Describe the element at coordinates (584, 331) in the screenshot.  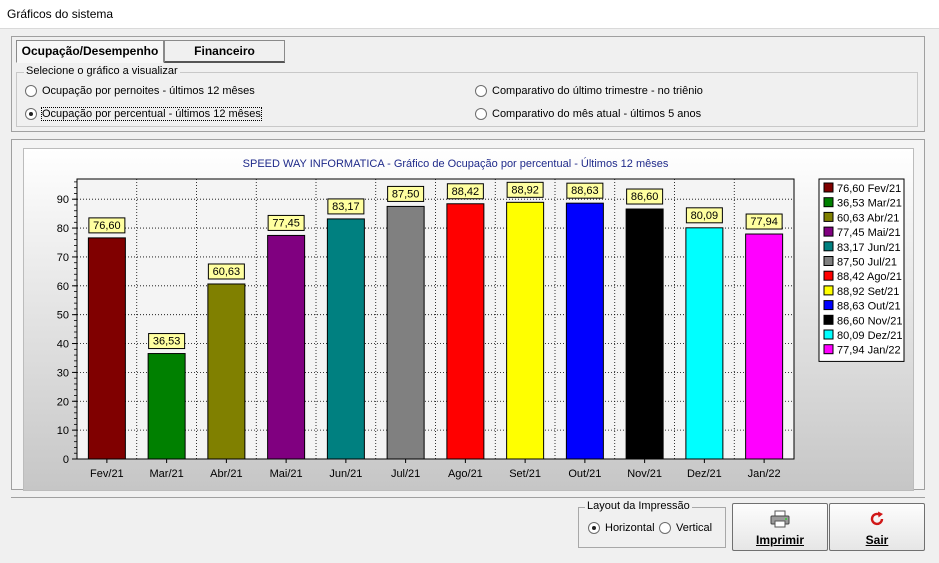
I see `bar-Out/21` at that location.